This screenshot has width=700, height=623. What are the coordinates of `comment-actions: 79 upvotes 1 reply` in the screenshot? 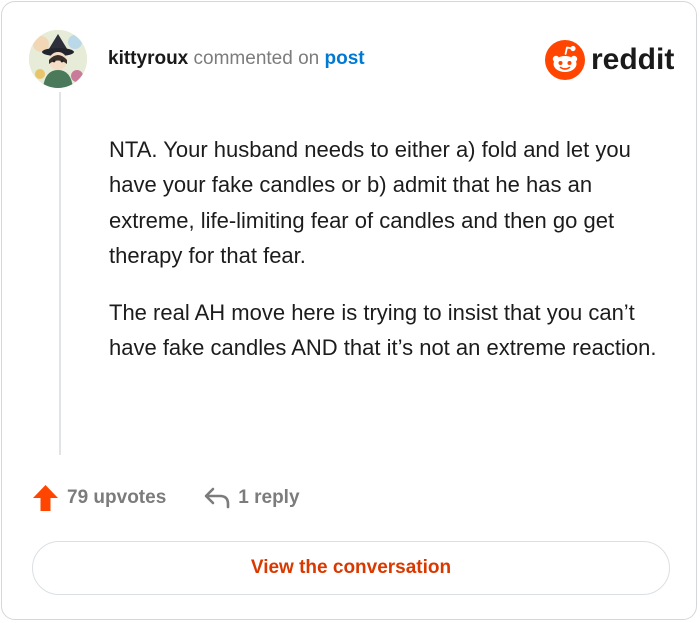 It's located at (166, 498).